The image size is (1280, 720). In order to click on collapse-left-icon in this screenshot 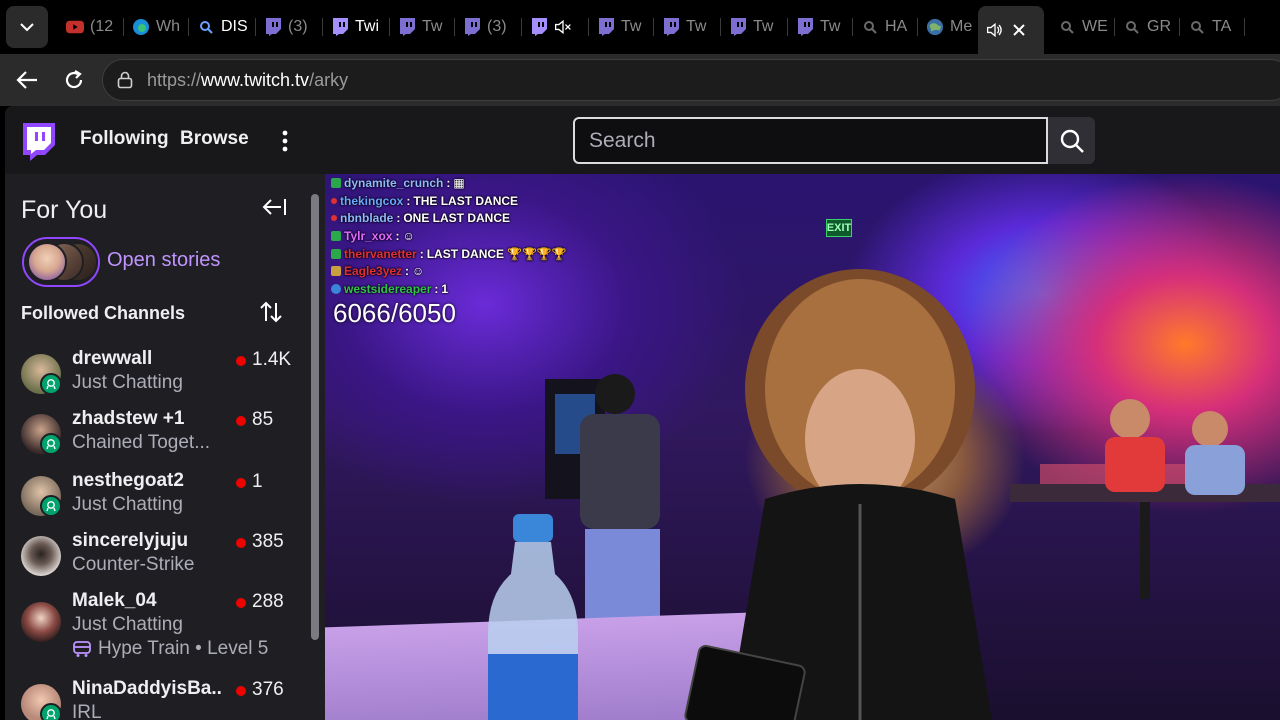, I will do `click(274, 207)`.